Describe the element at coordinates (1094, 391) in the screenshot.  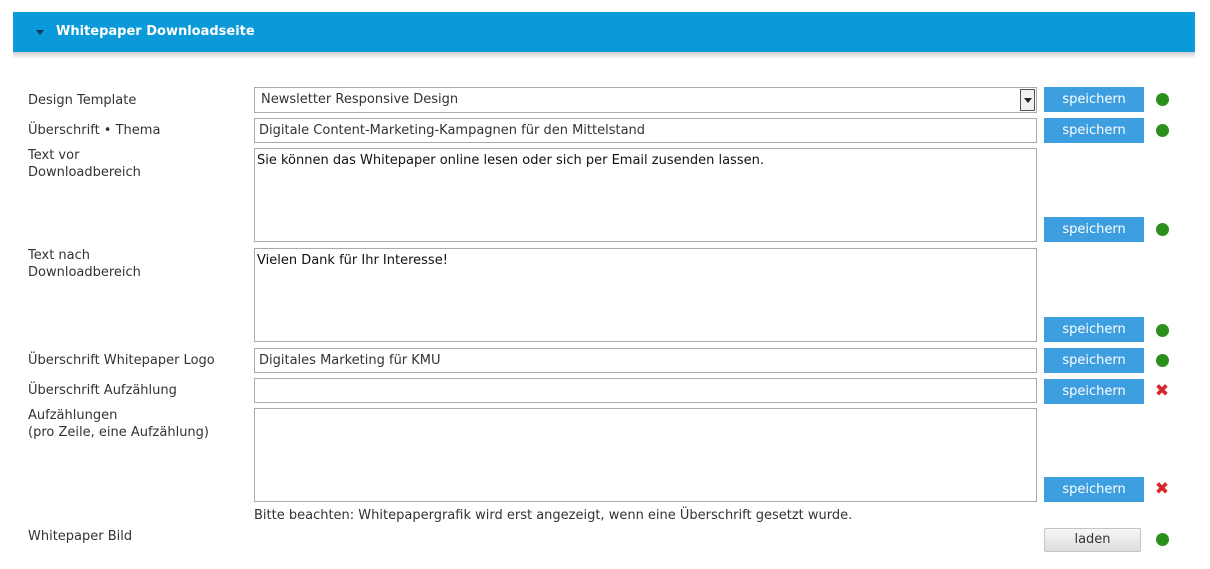
I see `save-ueberschrift-aufzaehlung-button: speichern` at that location.